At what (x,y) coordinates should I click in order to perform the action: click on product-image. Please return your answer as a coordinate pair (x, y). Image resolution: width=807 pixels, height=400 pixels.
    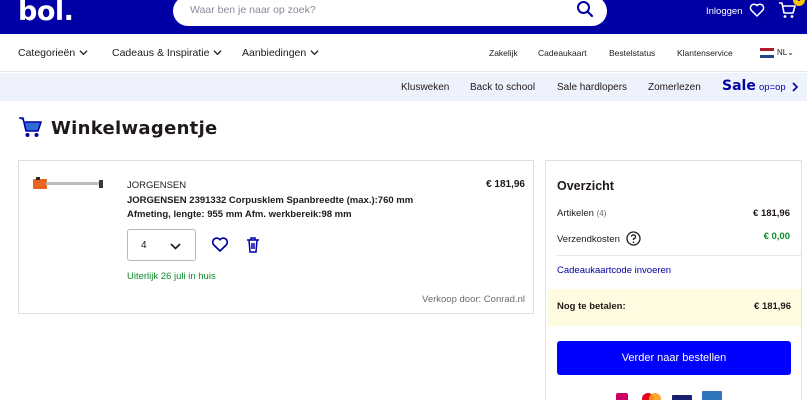
    Looking at the image, I should click on (69, 184).